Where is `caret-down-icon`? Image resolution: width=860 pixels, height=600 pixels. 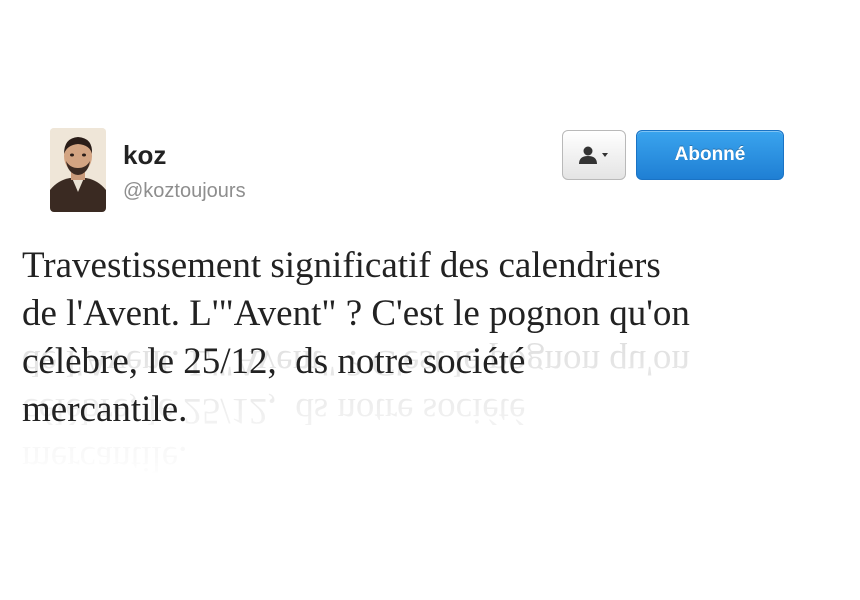
caret-down-icon is located at coordinates (605, 155).